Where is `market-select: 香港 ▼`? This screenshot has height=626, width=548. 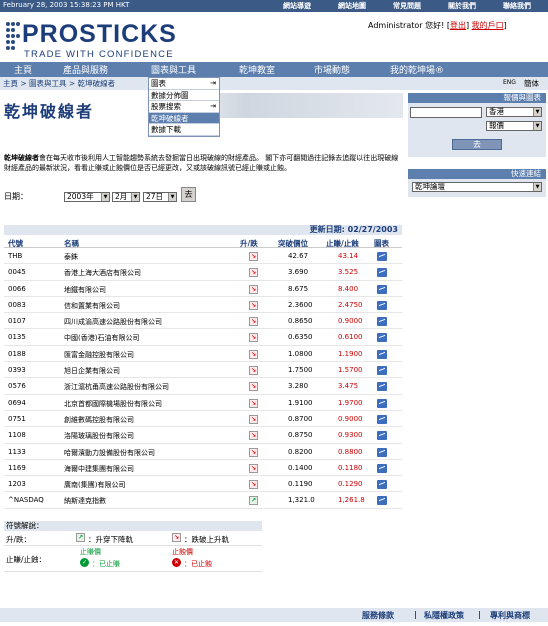
market-select: 香港 ▼ is located at coordinates (514, 112).